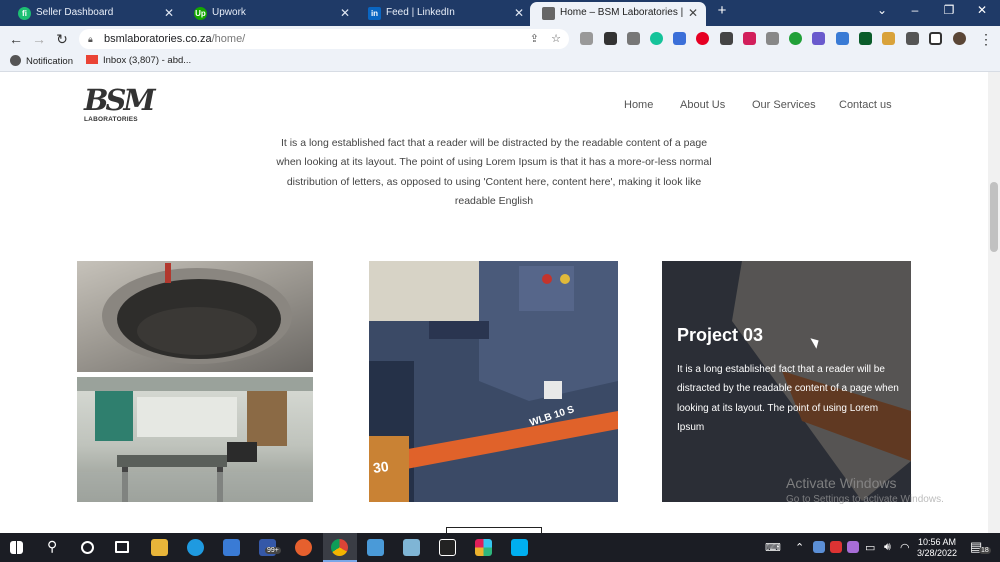 This screenshot has height=562, width=1000. What do you see at coordinates (15, 60) in the screenshot?
I see `globe-icon` at bounding box center [15, 60].